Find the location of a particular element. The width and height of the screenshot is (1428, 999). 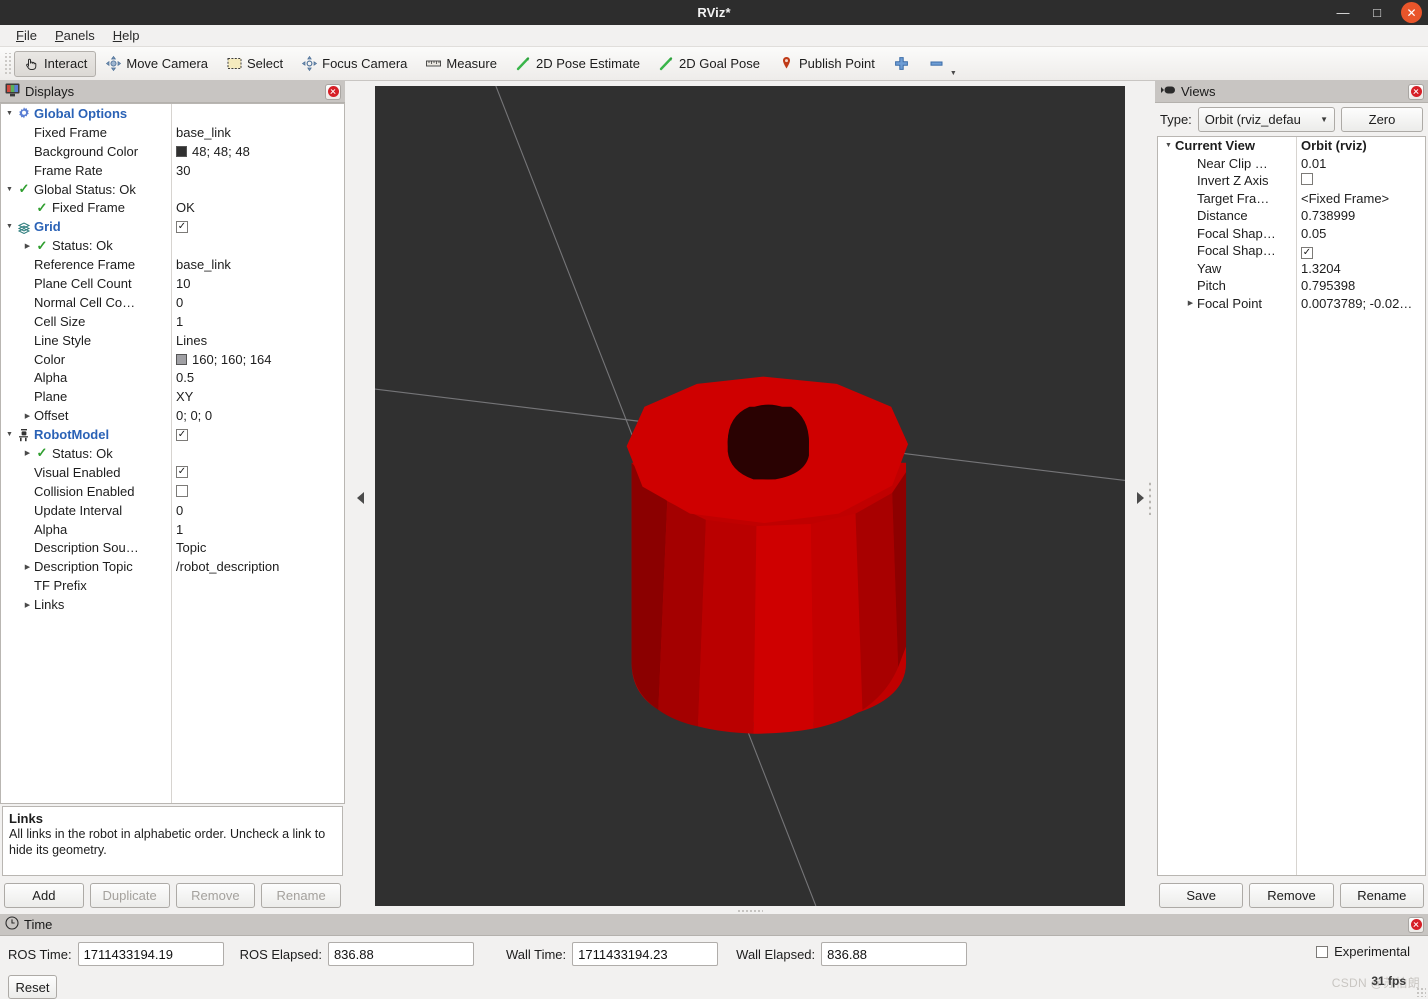

view-tree-row: Target Fra… <Fixed Frame> is located at coordinates (1291, 199).